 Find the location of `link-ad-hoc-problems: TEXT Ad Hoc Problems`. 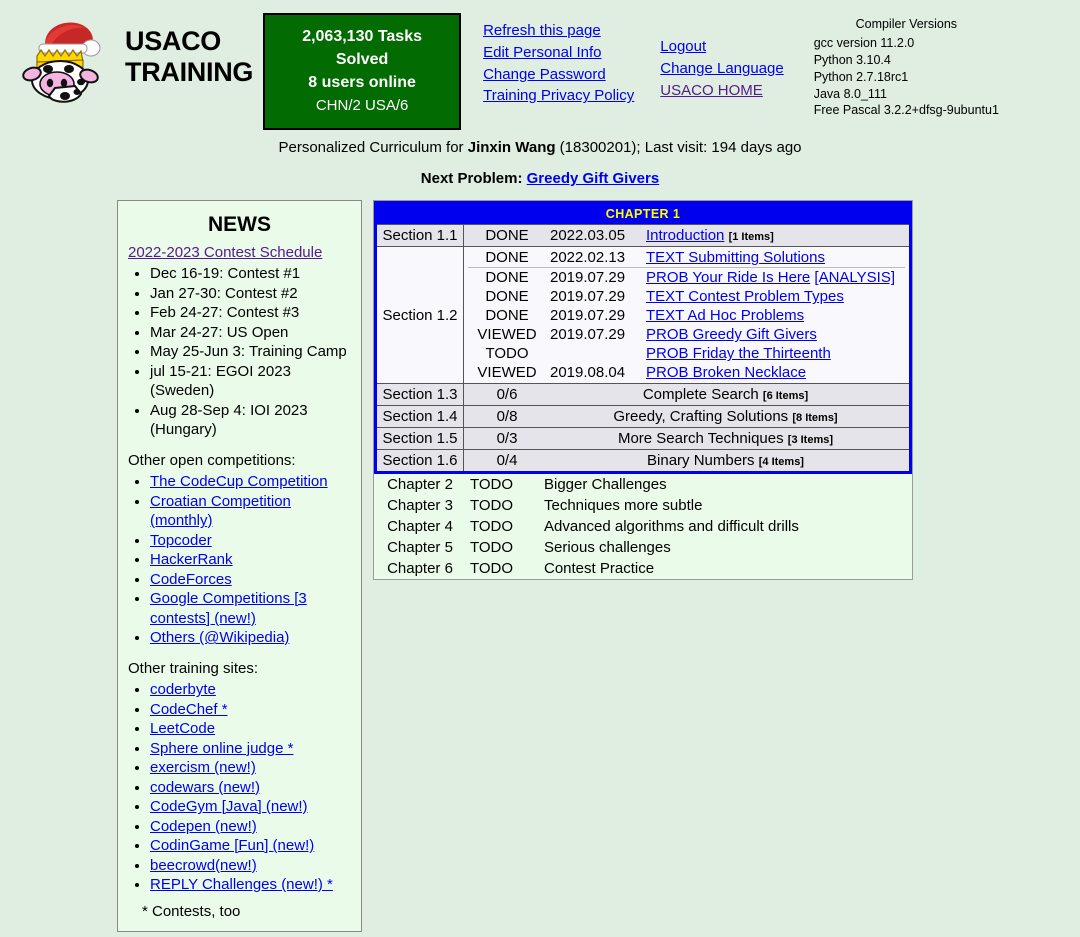

link-ad-hoc-problems: TEXT Ad Hoc Problems is located at coordinates (725, 315).